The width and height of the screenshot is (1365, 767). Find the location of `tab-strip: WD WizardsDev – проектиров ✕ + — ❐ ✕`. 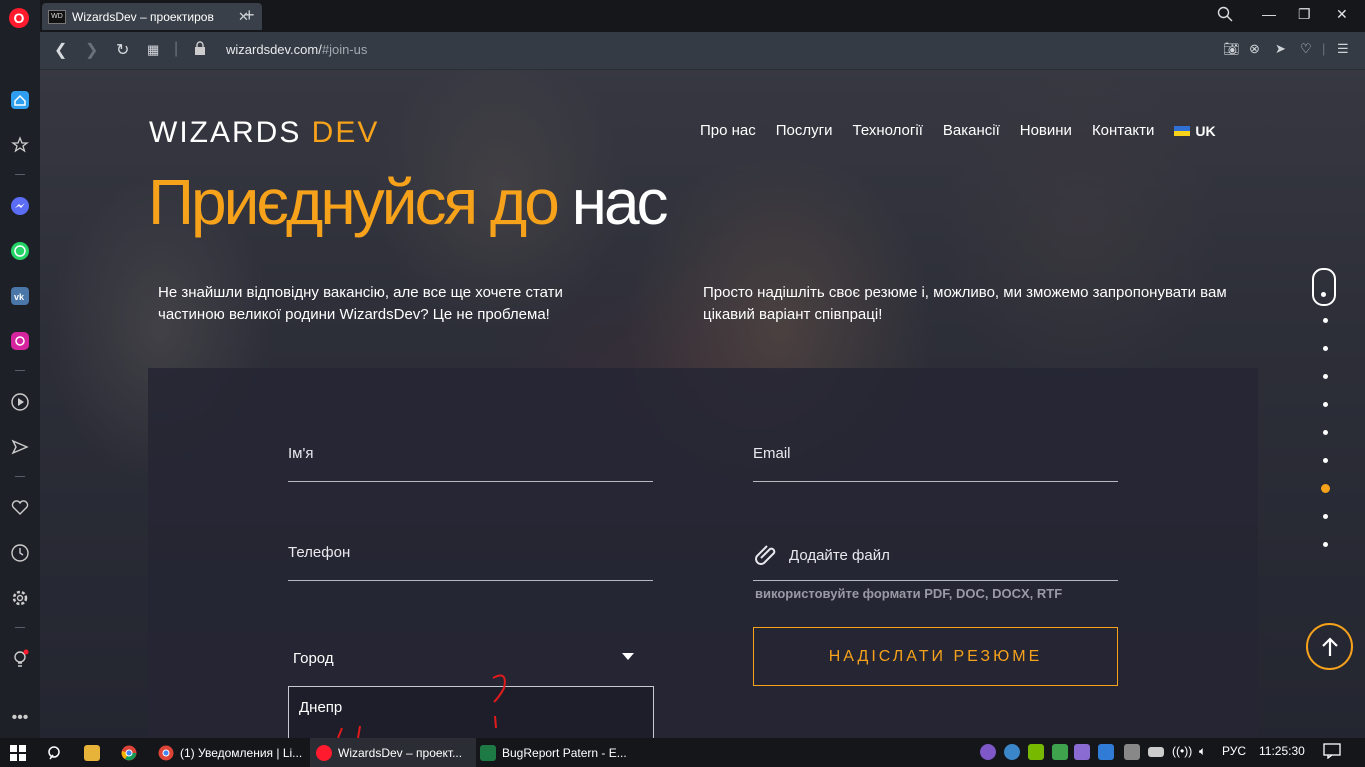

tab-strip: WD WizardsDev – проектиров ✕ + — ❐ ✕ is located at coordinates (702, 16).